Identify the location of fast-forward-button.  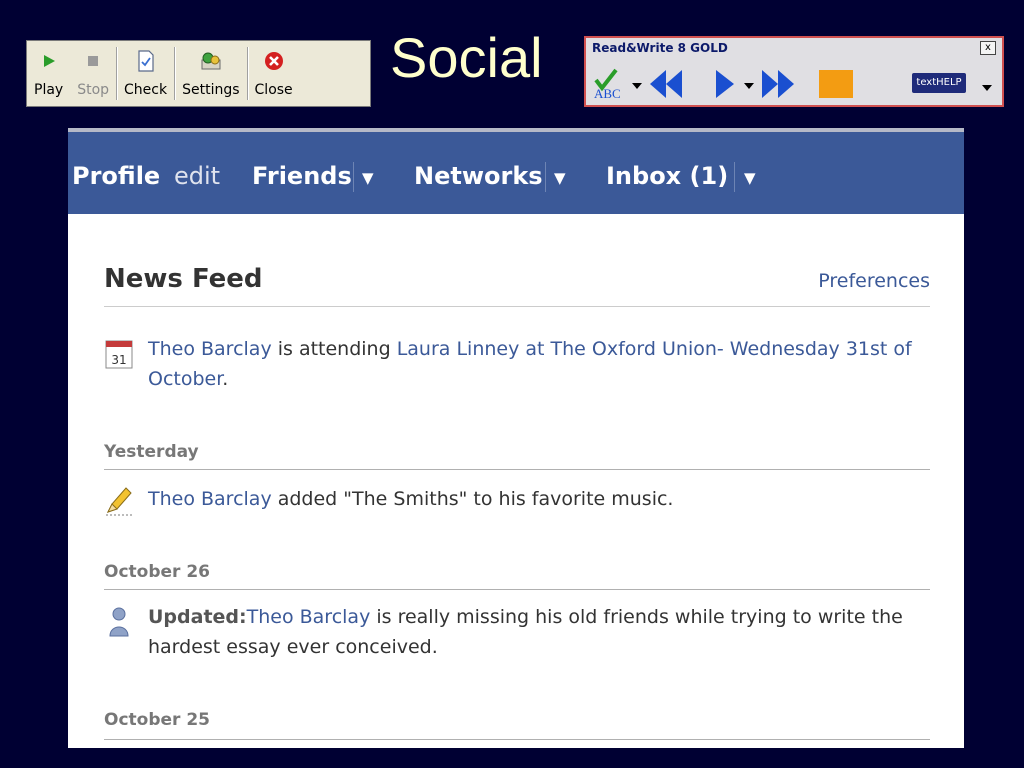
(779, 86).